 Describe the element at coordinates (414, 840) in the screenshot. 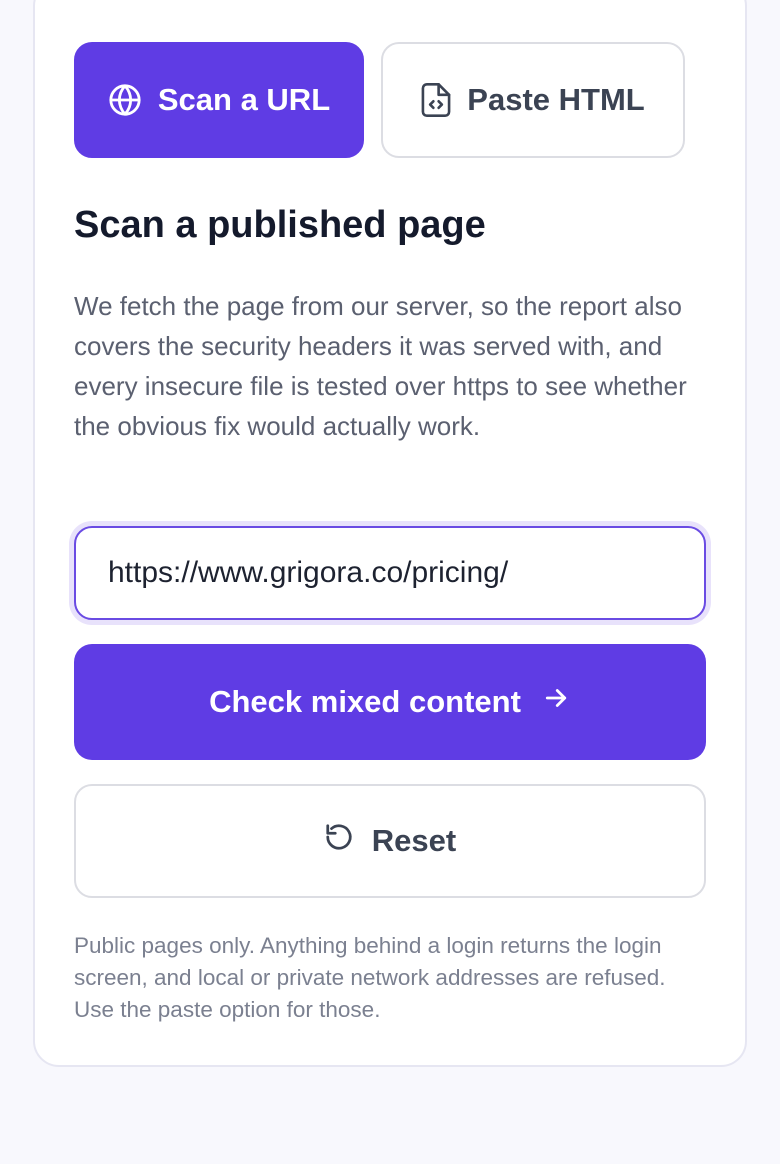

I see `reset-label: Reset` at that location.